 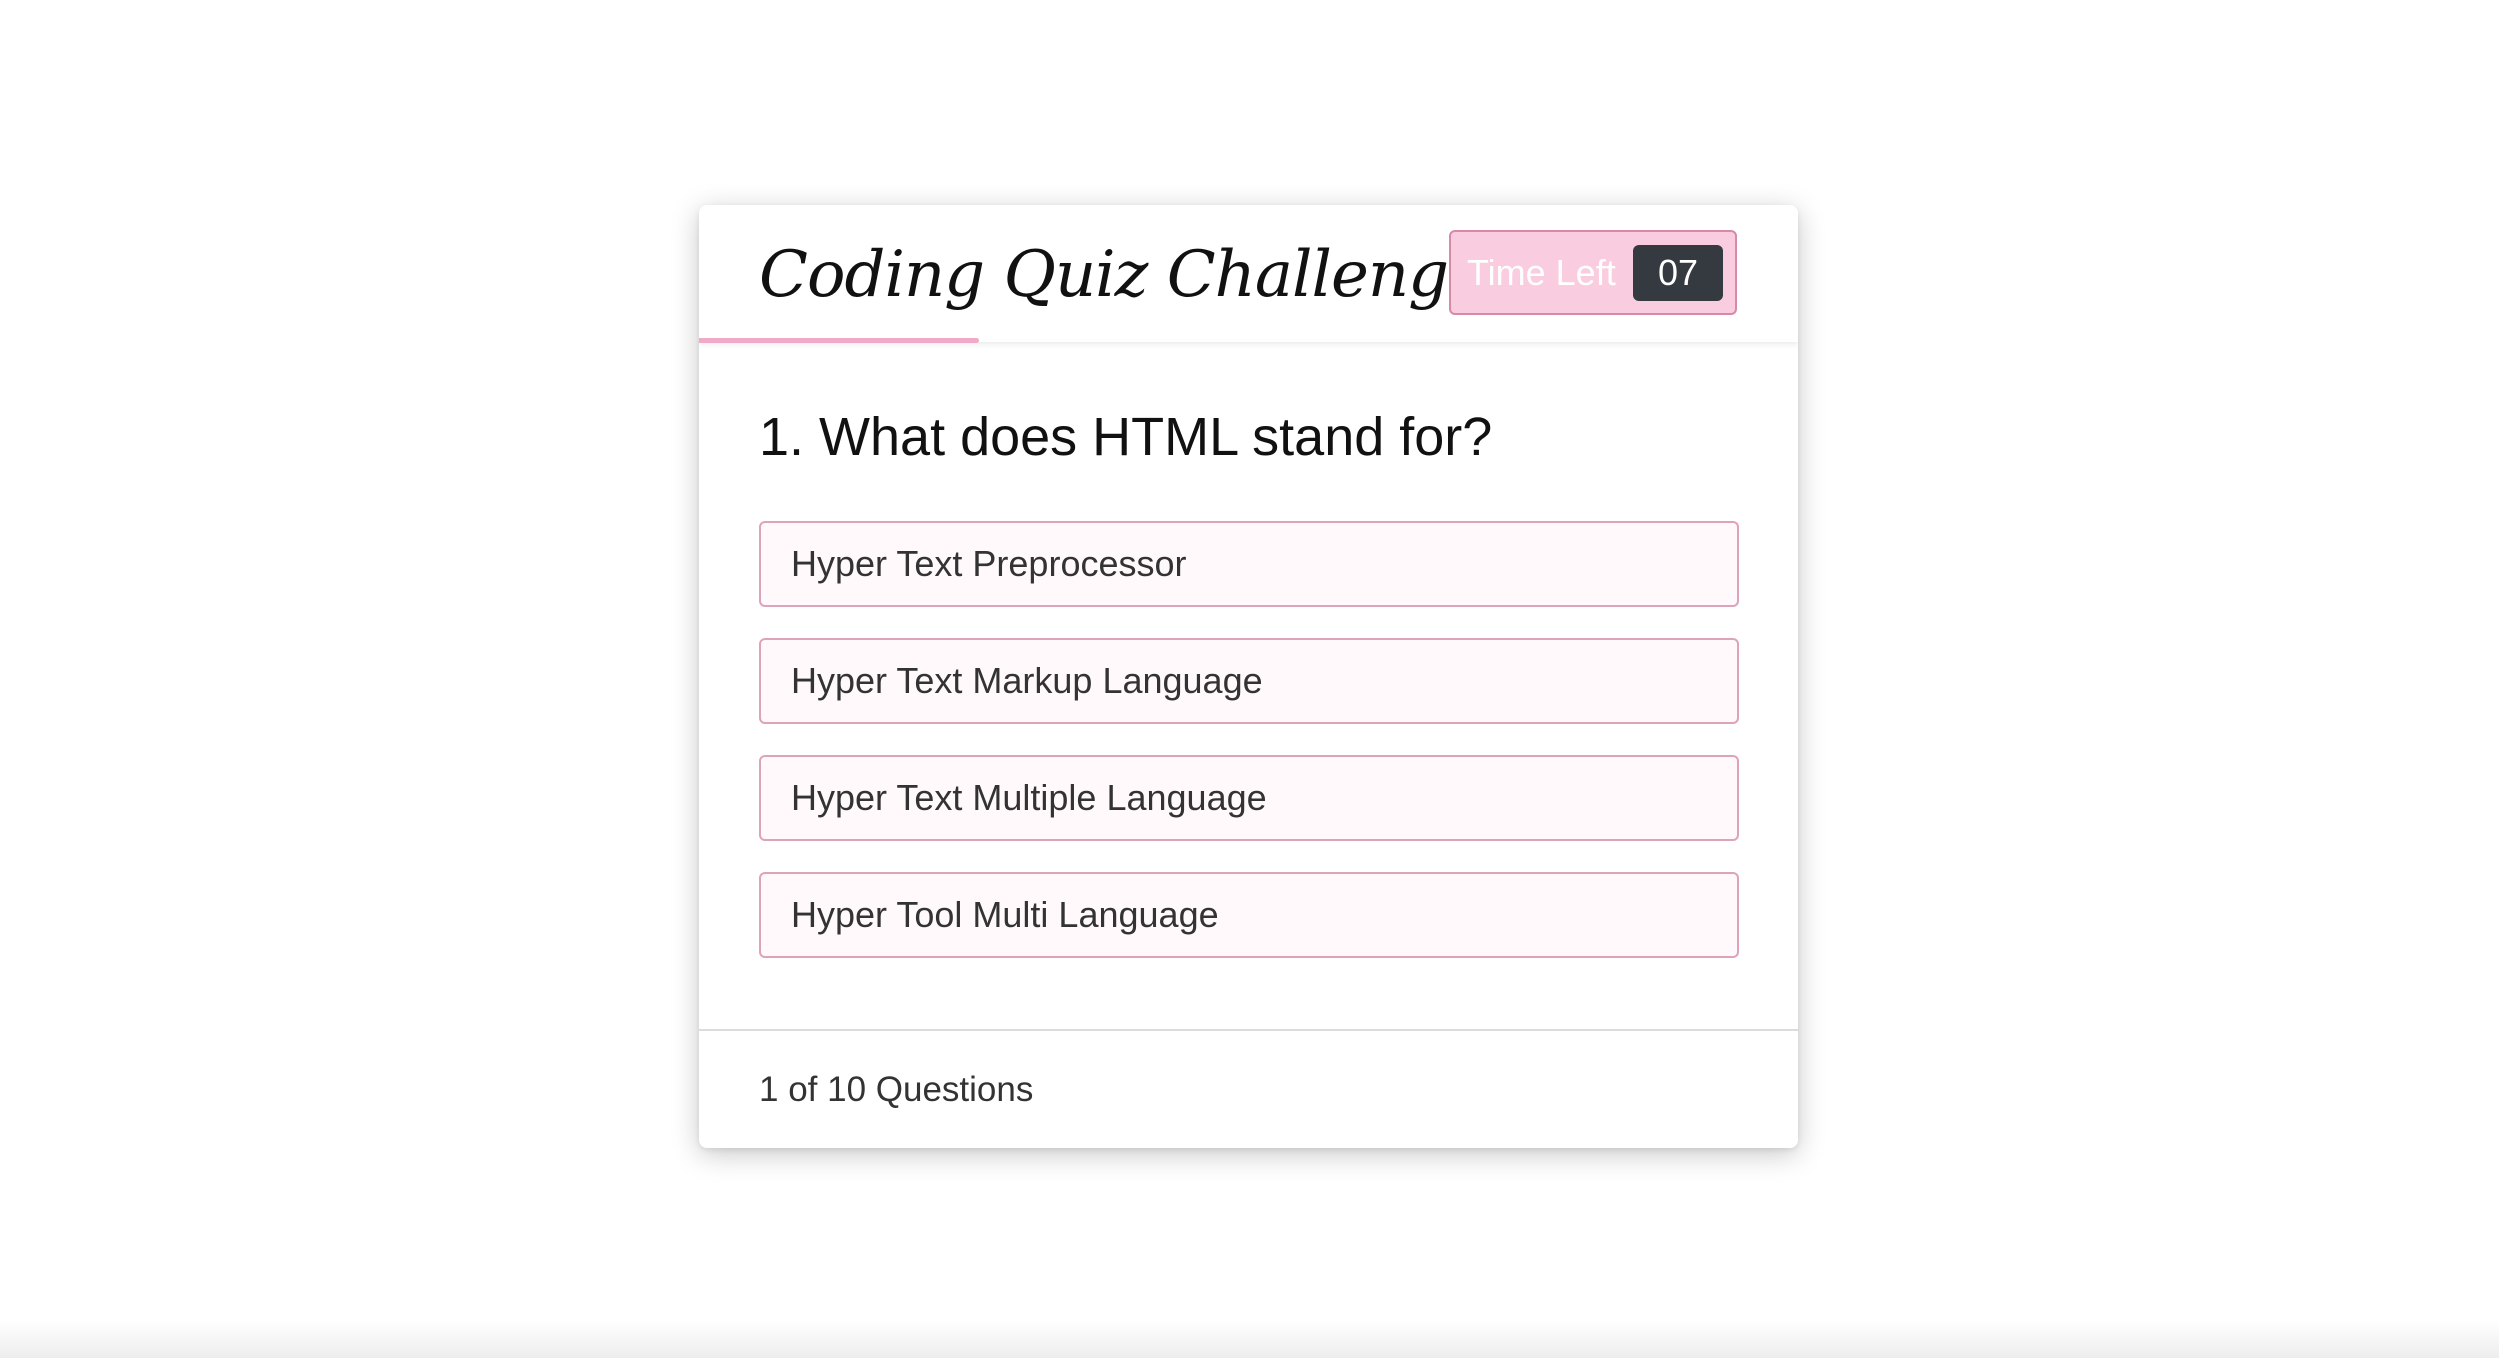 I want to click on timer-label: Time Left, so click(x=1541, y=272).